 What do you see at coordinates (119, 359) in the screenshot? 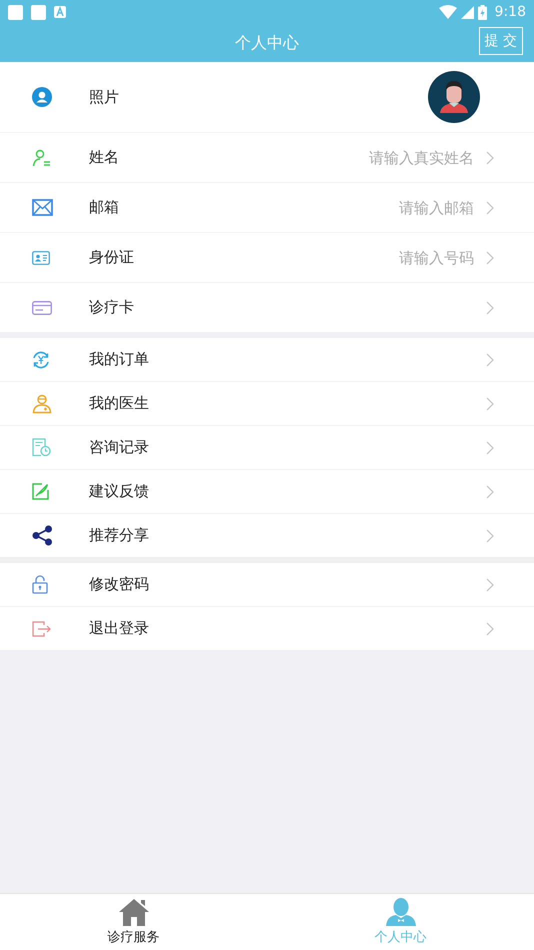
I see `row-label: 我的订单` at bounding box center [119, 359].